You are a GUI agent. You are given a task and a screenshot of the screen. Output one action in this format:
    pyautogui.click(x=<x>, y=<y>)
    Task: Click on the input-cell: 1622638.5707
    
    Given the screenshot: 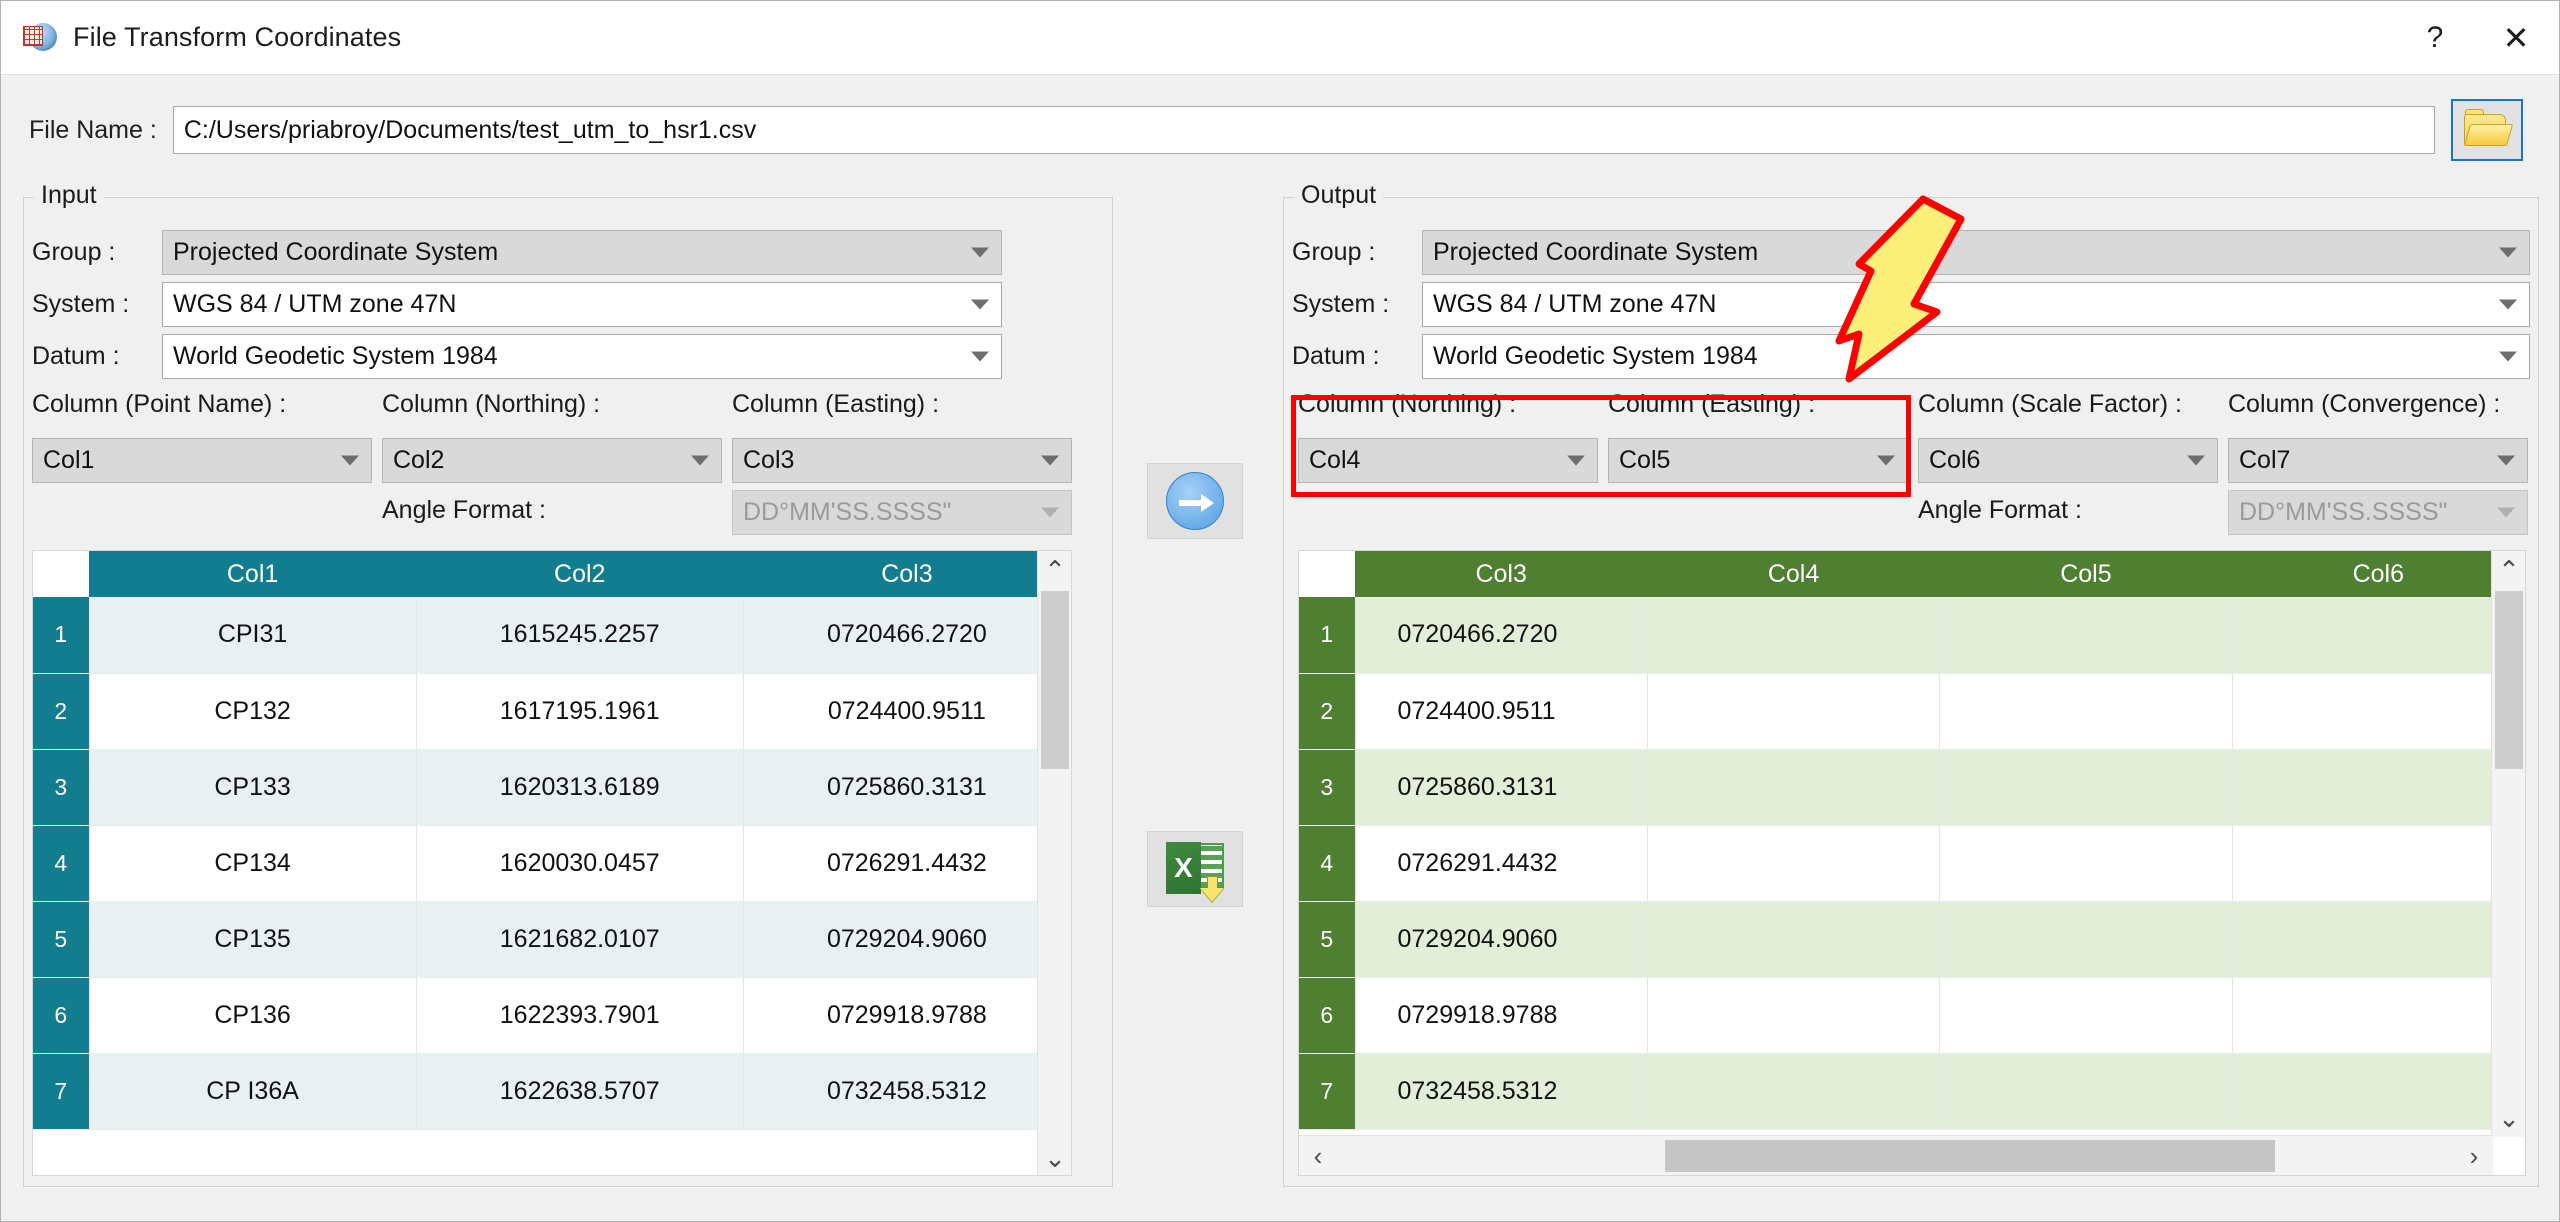 What is the action you would take?
    pyautogui.click(x=580, y=1091)
    